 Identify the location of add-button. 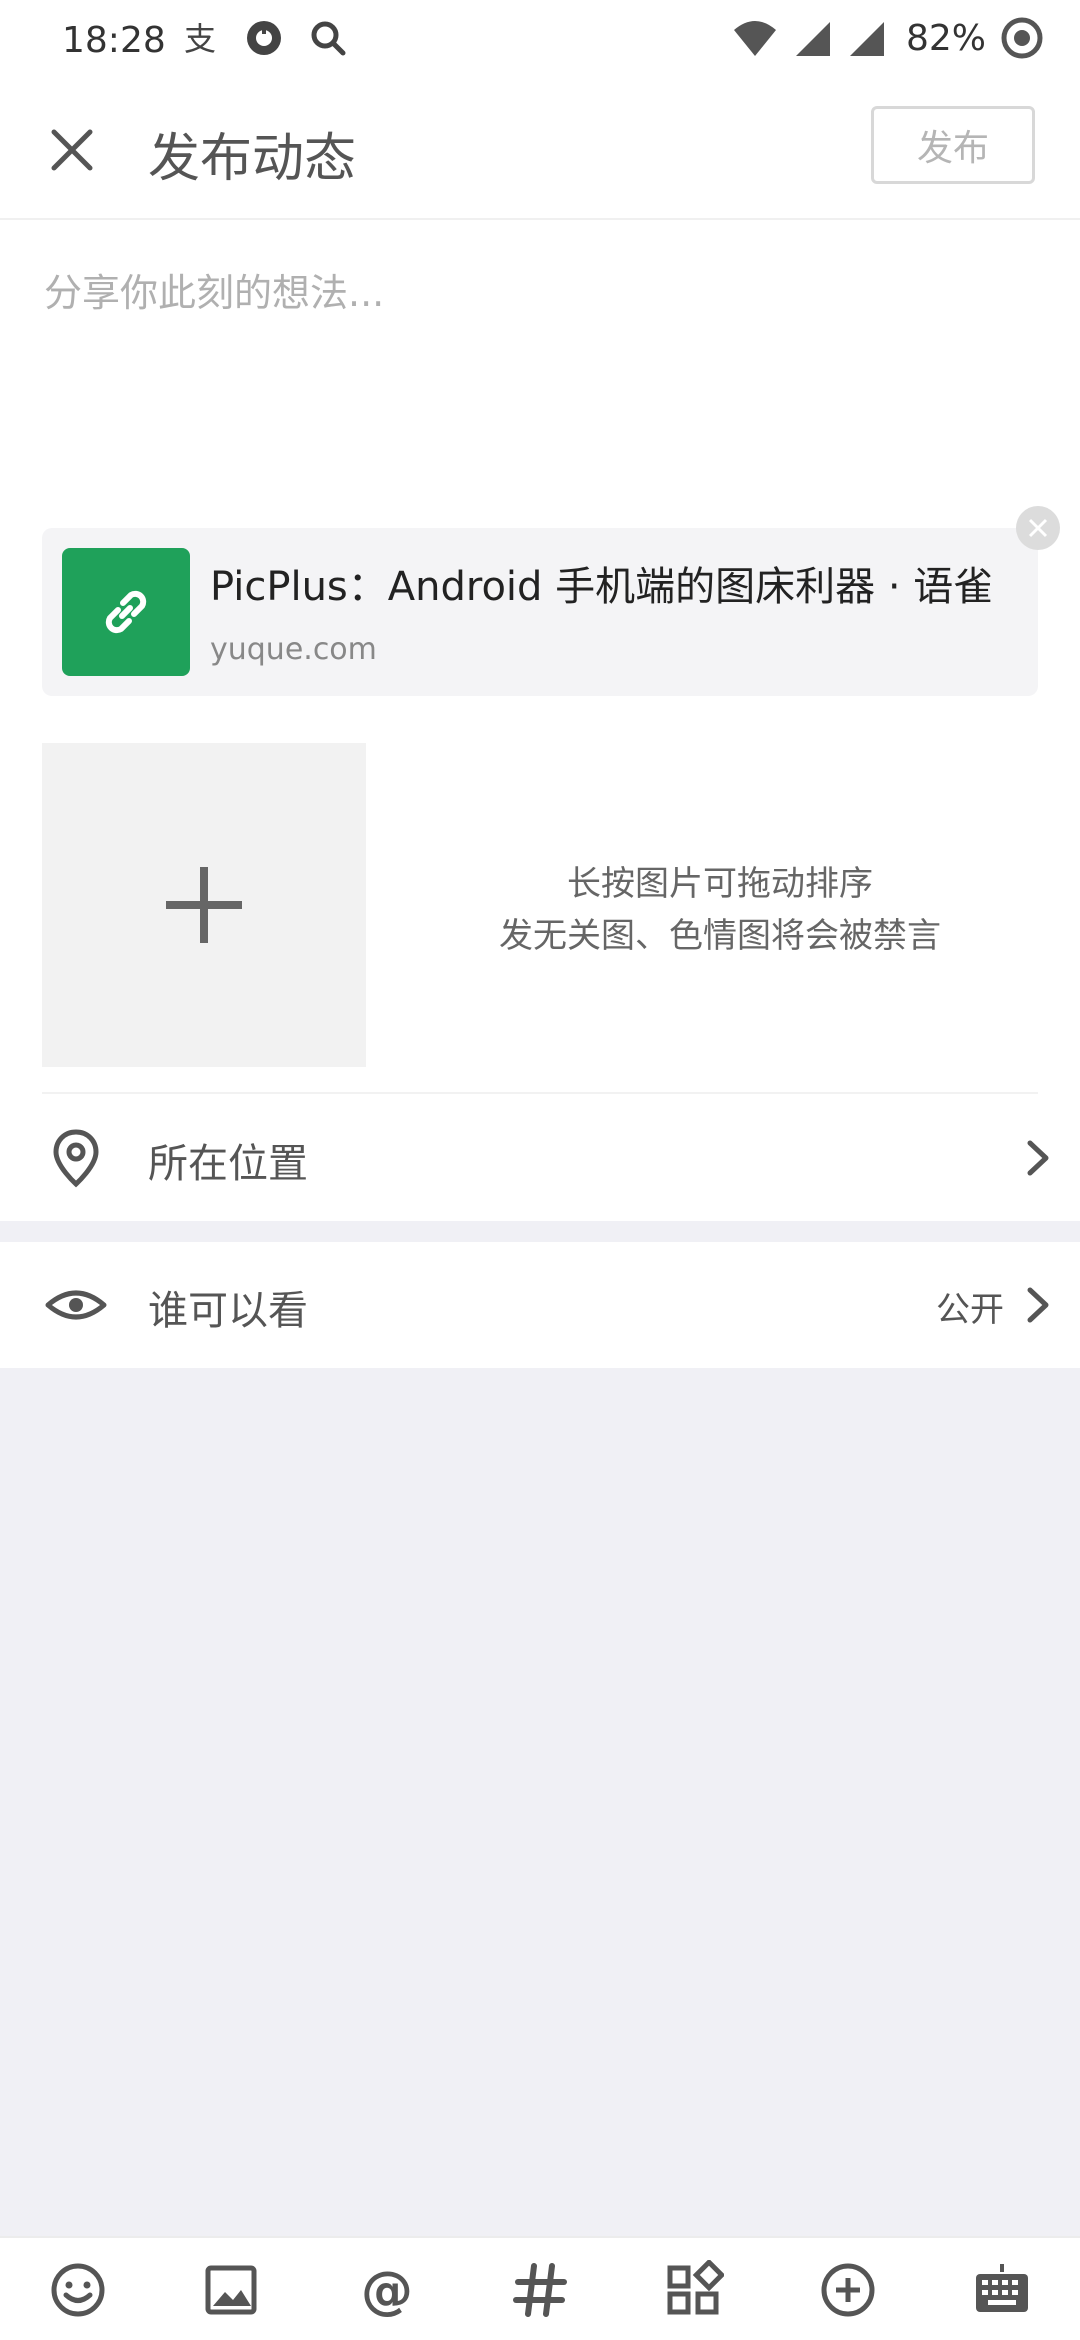
(848, 2290).